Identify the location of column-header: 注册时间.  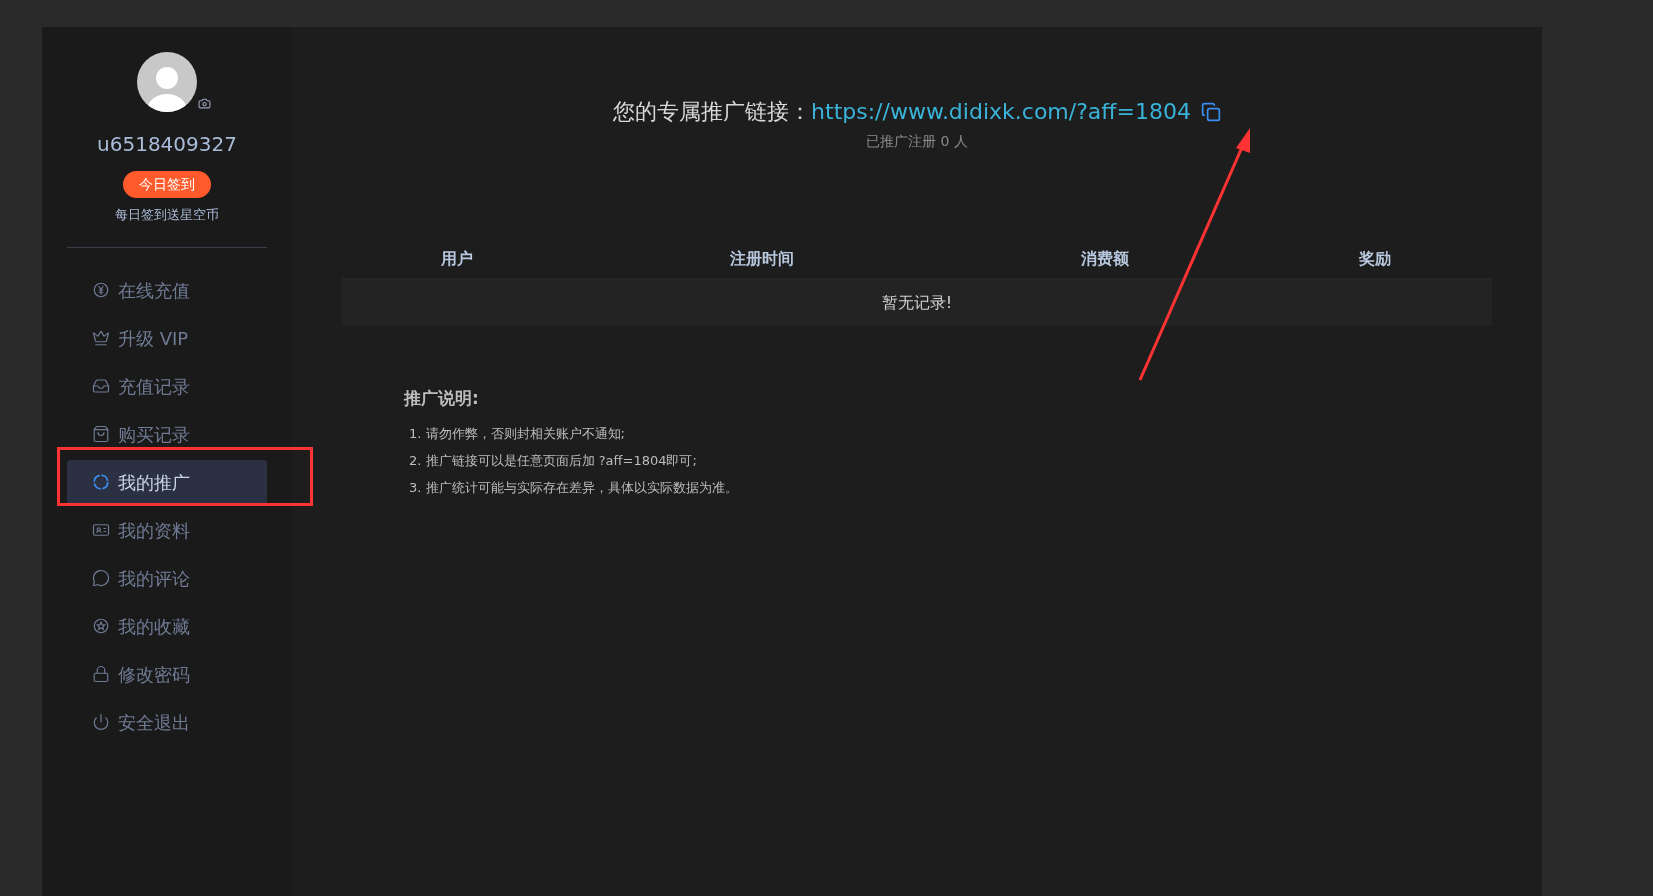
(762, 259).